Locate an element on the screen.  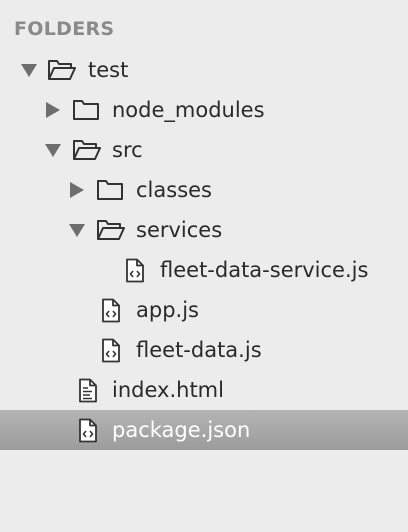
tree-item-package-json: package.json is located at coordinates (204, 430).